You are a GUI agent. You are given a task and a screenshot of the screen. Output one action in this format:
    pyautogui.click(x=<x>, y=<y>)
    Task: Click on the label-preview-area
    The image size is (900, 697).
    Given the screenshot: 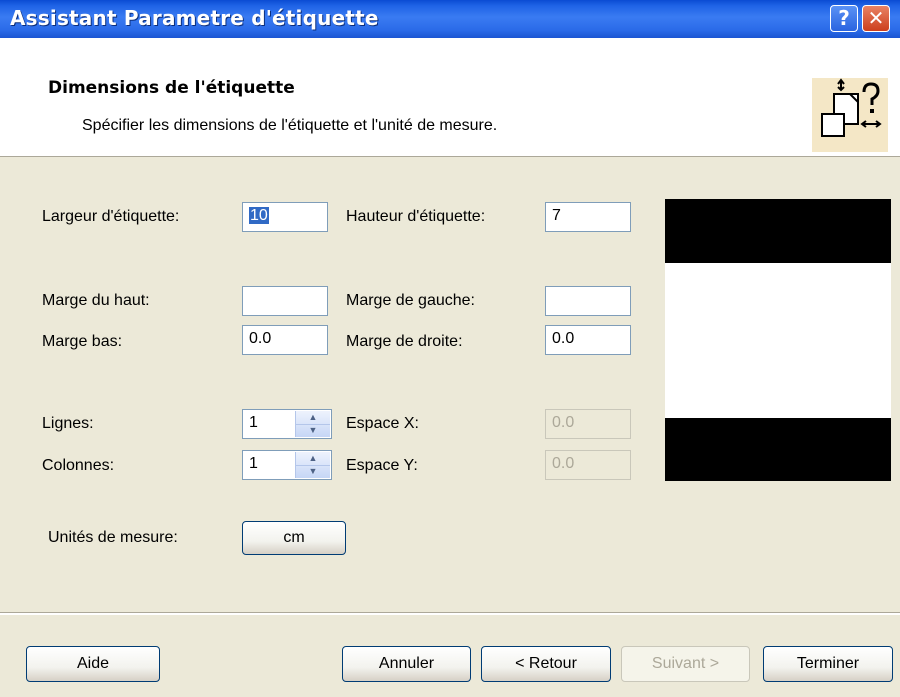 What is the action you would take?
    pyautogui.click(x=778, y=340)
    